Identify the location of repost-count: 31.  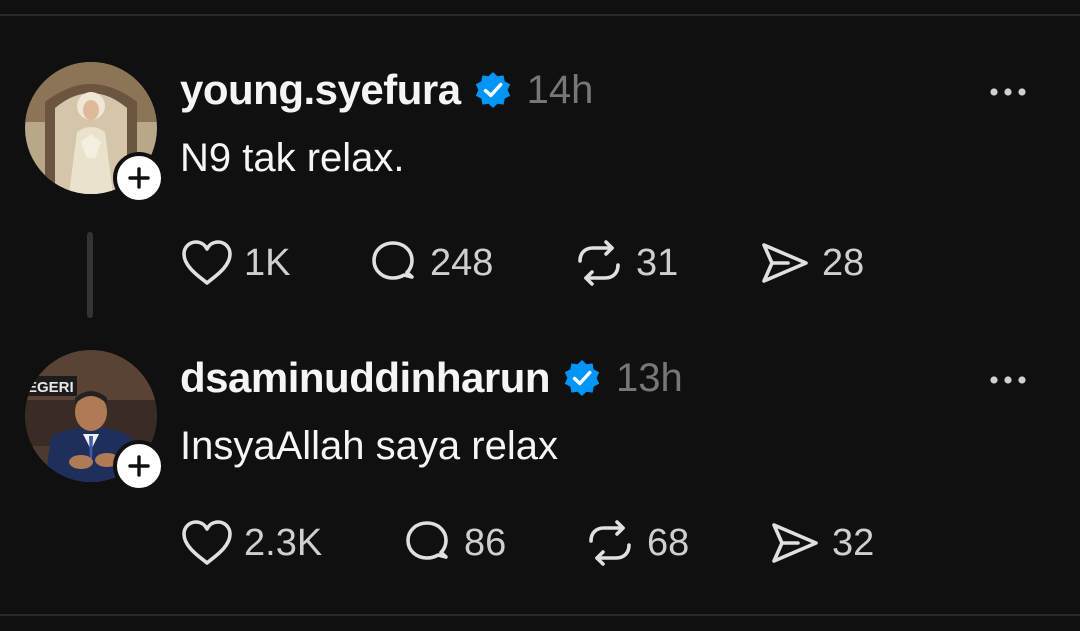
(657, 262).